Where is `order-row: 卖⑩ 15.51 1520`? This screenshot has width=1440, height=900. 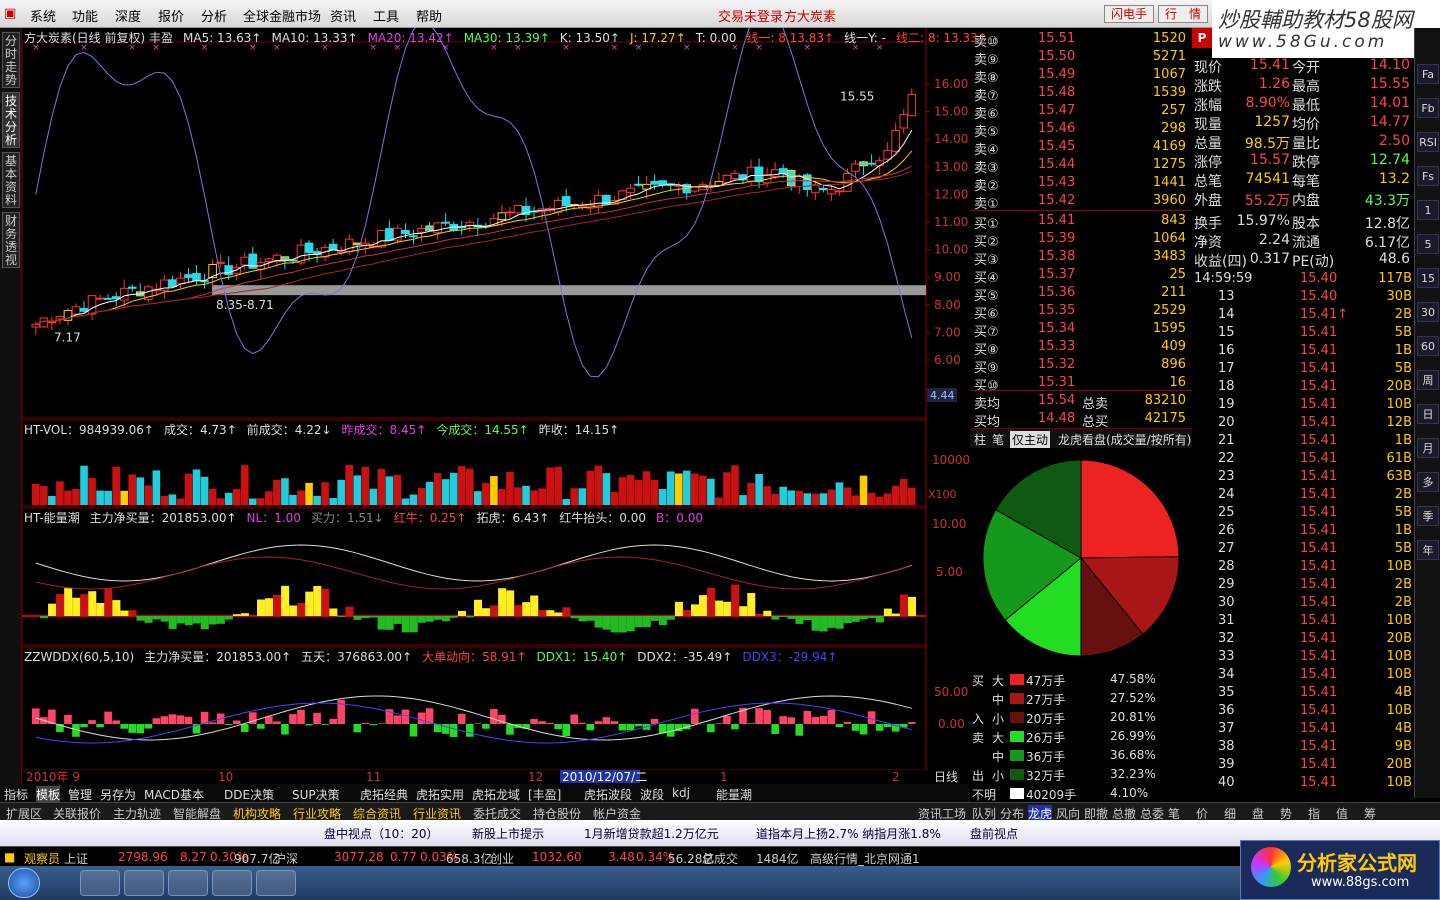
order-row: 卖⑩ 15.51 1520 is located at coordinates (1081, 40).